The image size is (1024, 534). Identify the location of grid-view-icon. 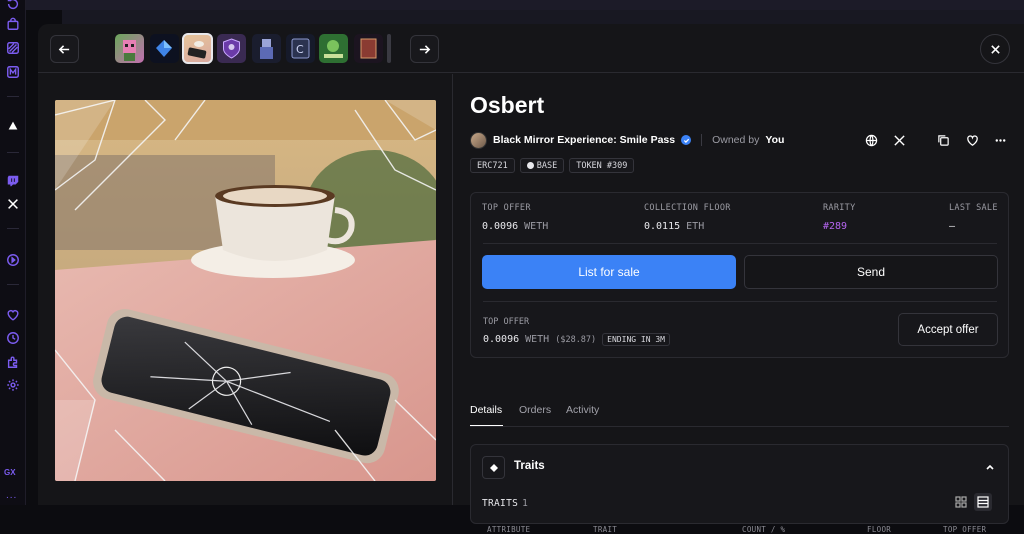
(961, 502).